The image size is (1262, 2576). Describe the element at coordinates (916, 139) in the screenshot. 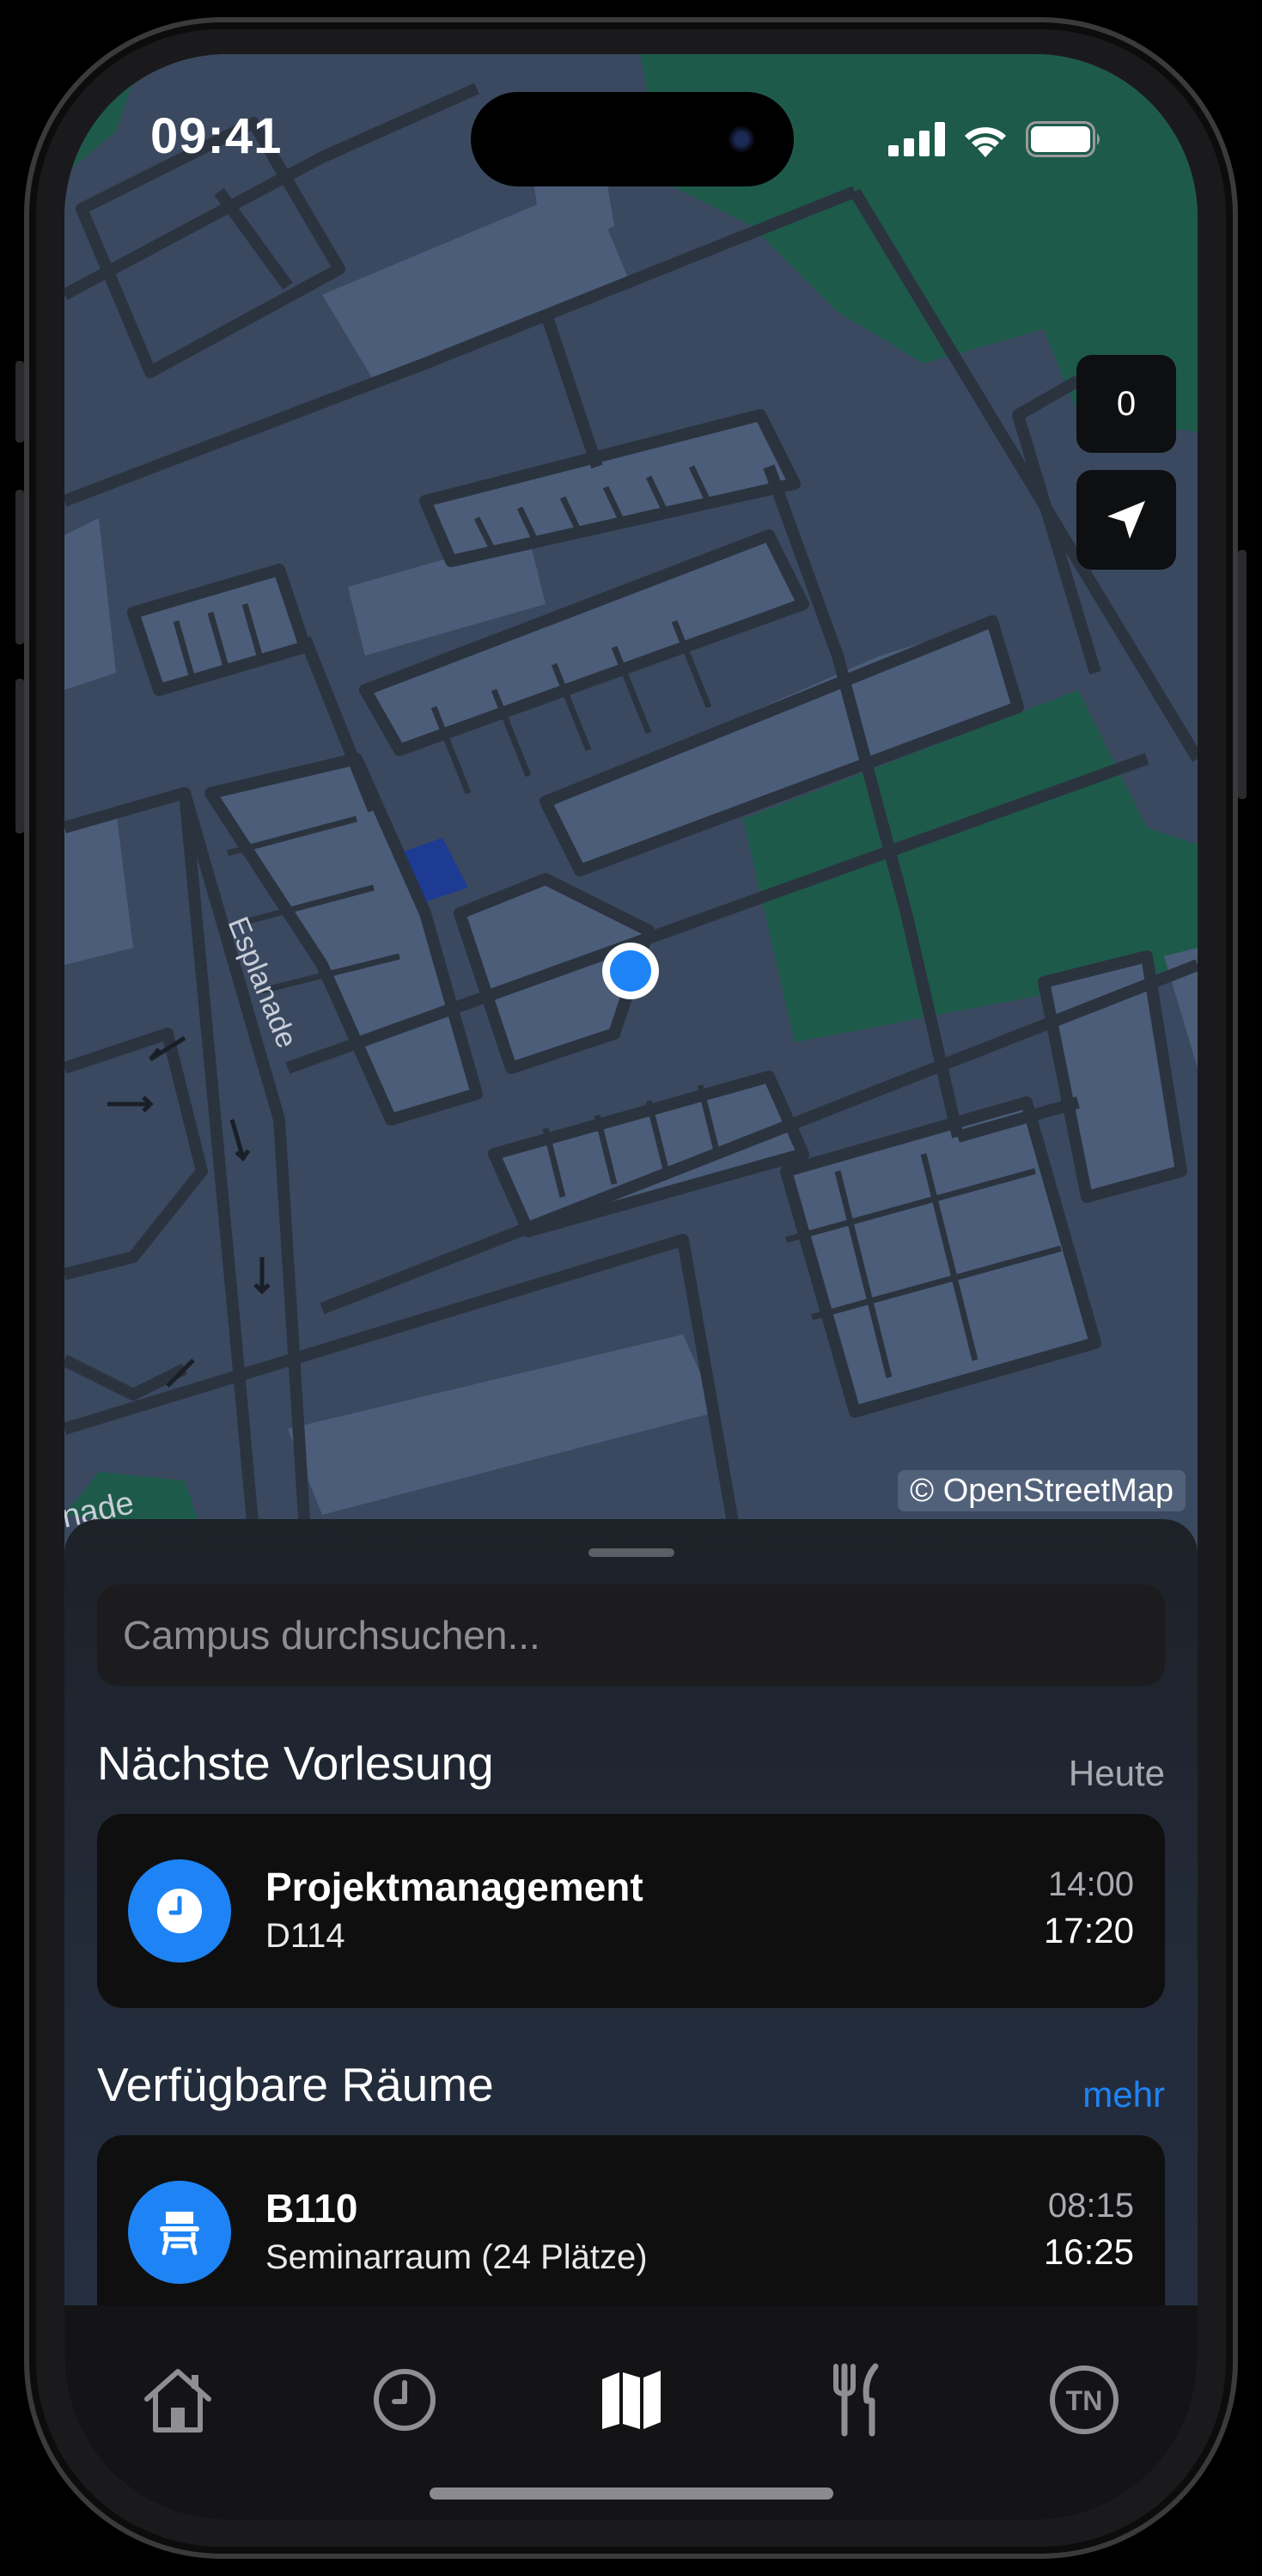

I see `cellular-signal-icon` at that location.